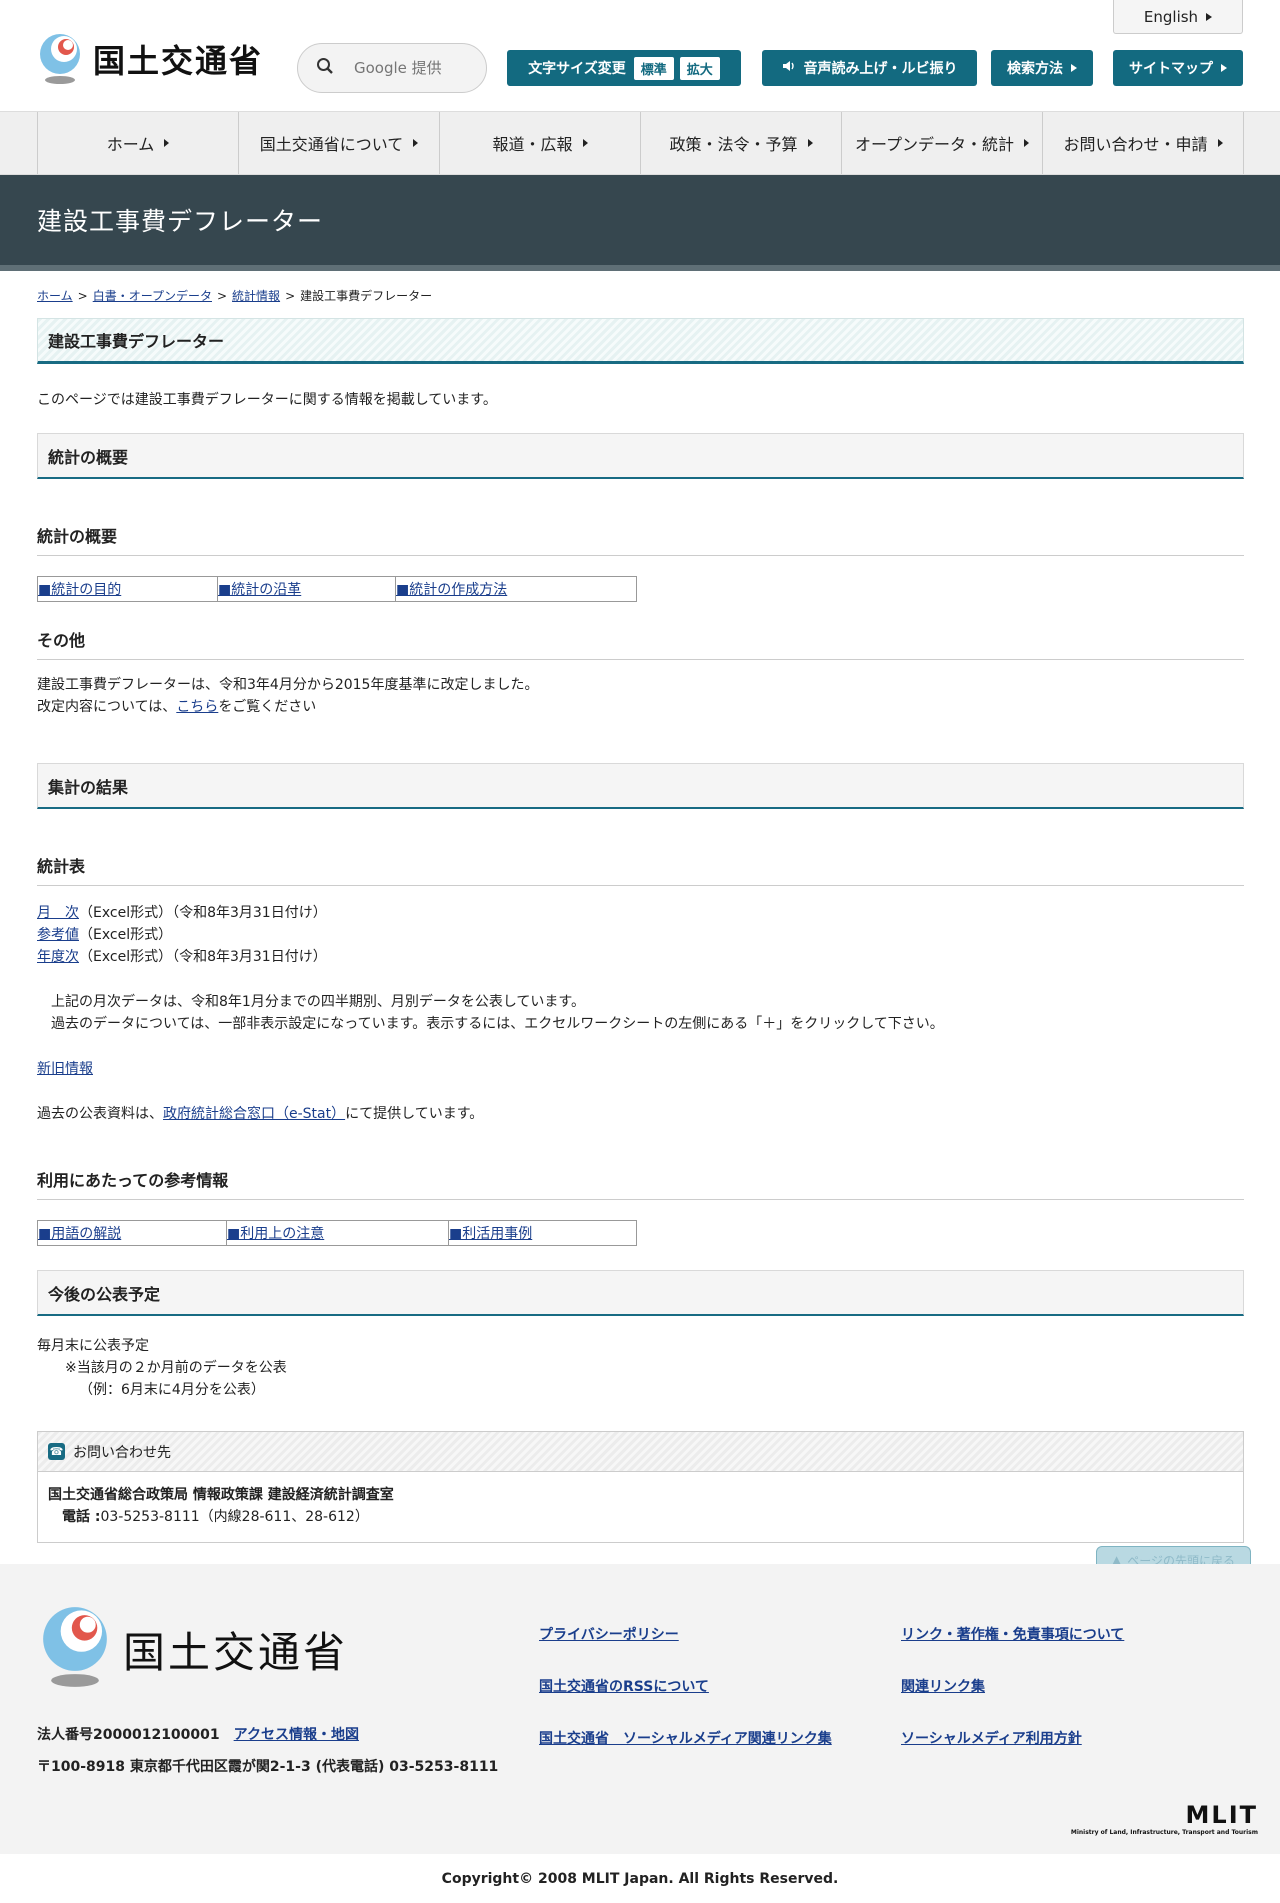  I want to click on font-size-label: 文字サイズ変更, so click(577, 69).